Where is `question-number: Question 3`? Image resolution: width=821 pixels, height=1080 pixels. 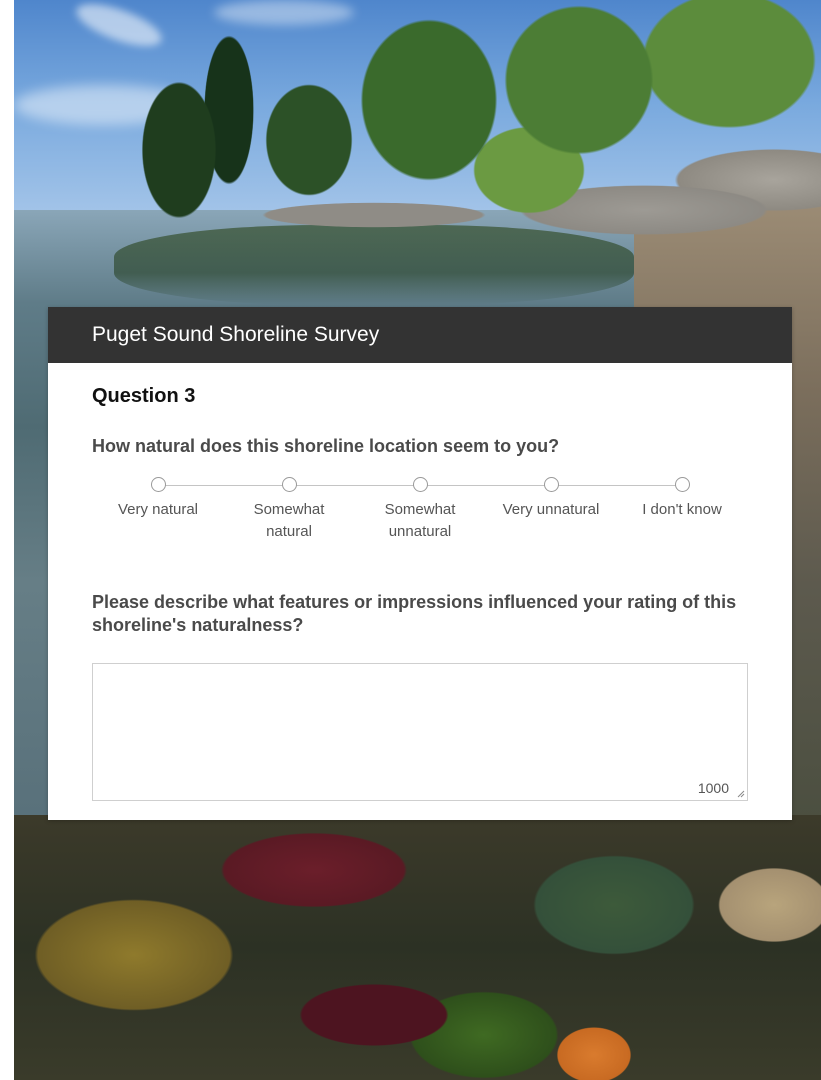
question-number: Question 3 is located at coordinates (144, 396).